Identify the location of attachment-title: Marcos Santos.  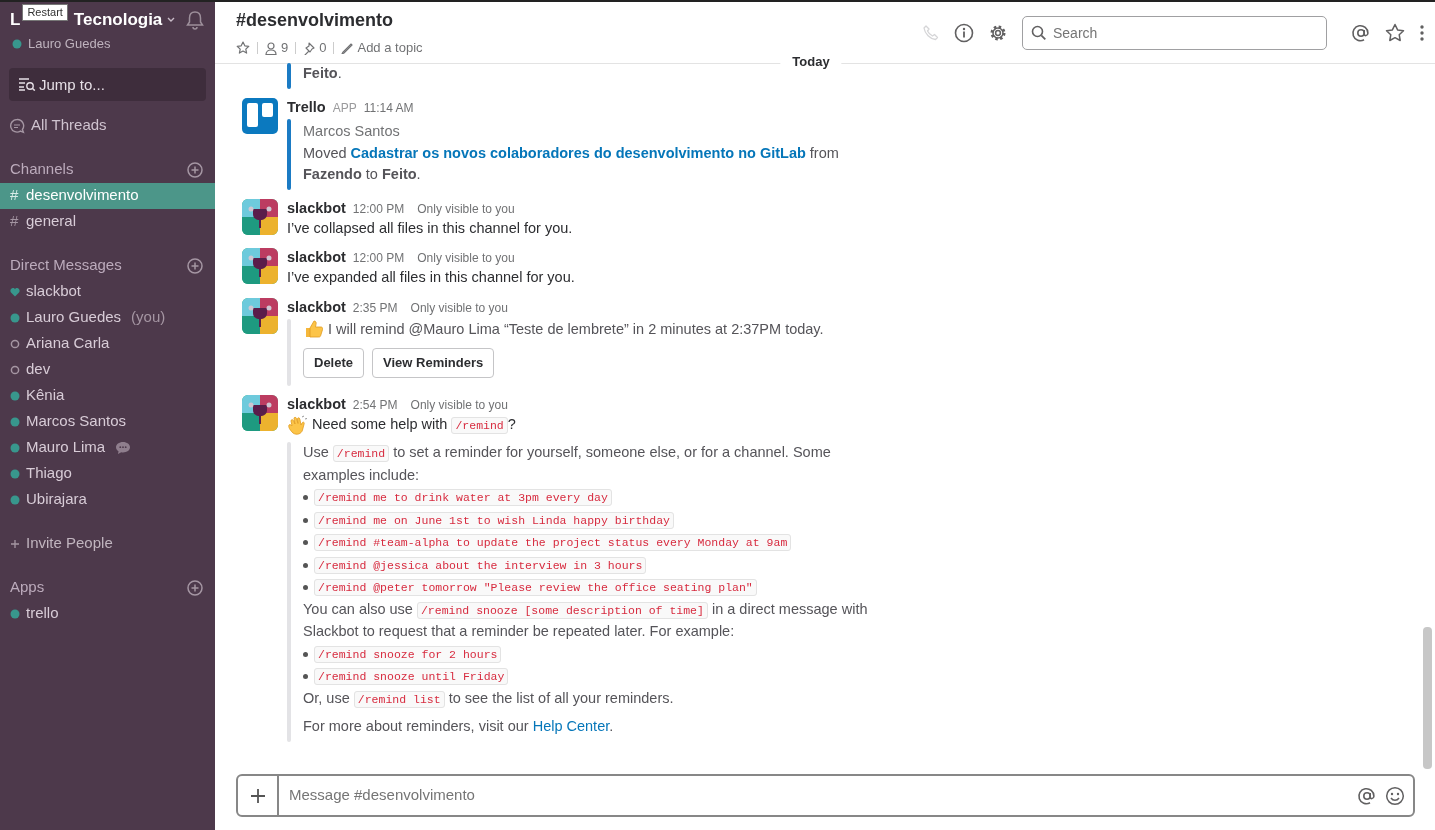
(351, 130).